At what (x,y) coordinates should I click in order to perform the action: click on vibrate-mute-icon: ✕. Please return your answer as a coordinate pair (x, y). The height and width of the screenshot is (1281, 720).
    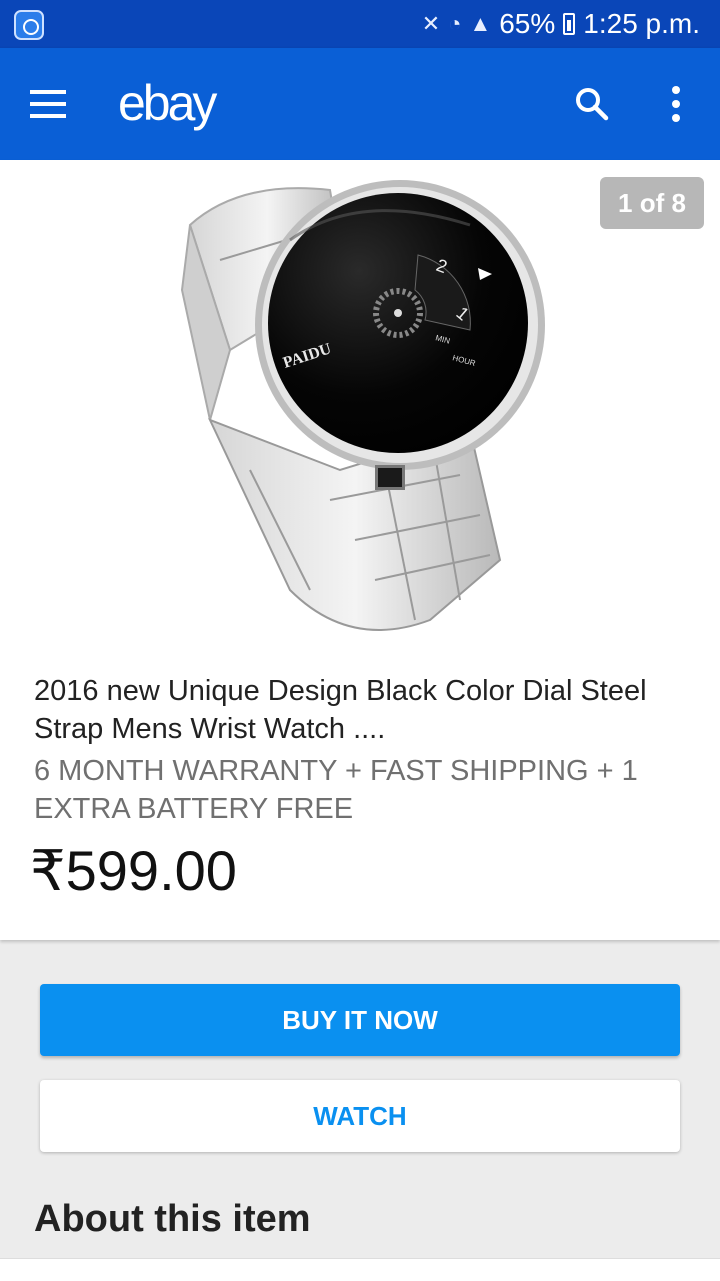
    Looking at the image, I should click on (431, 23).